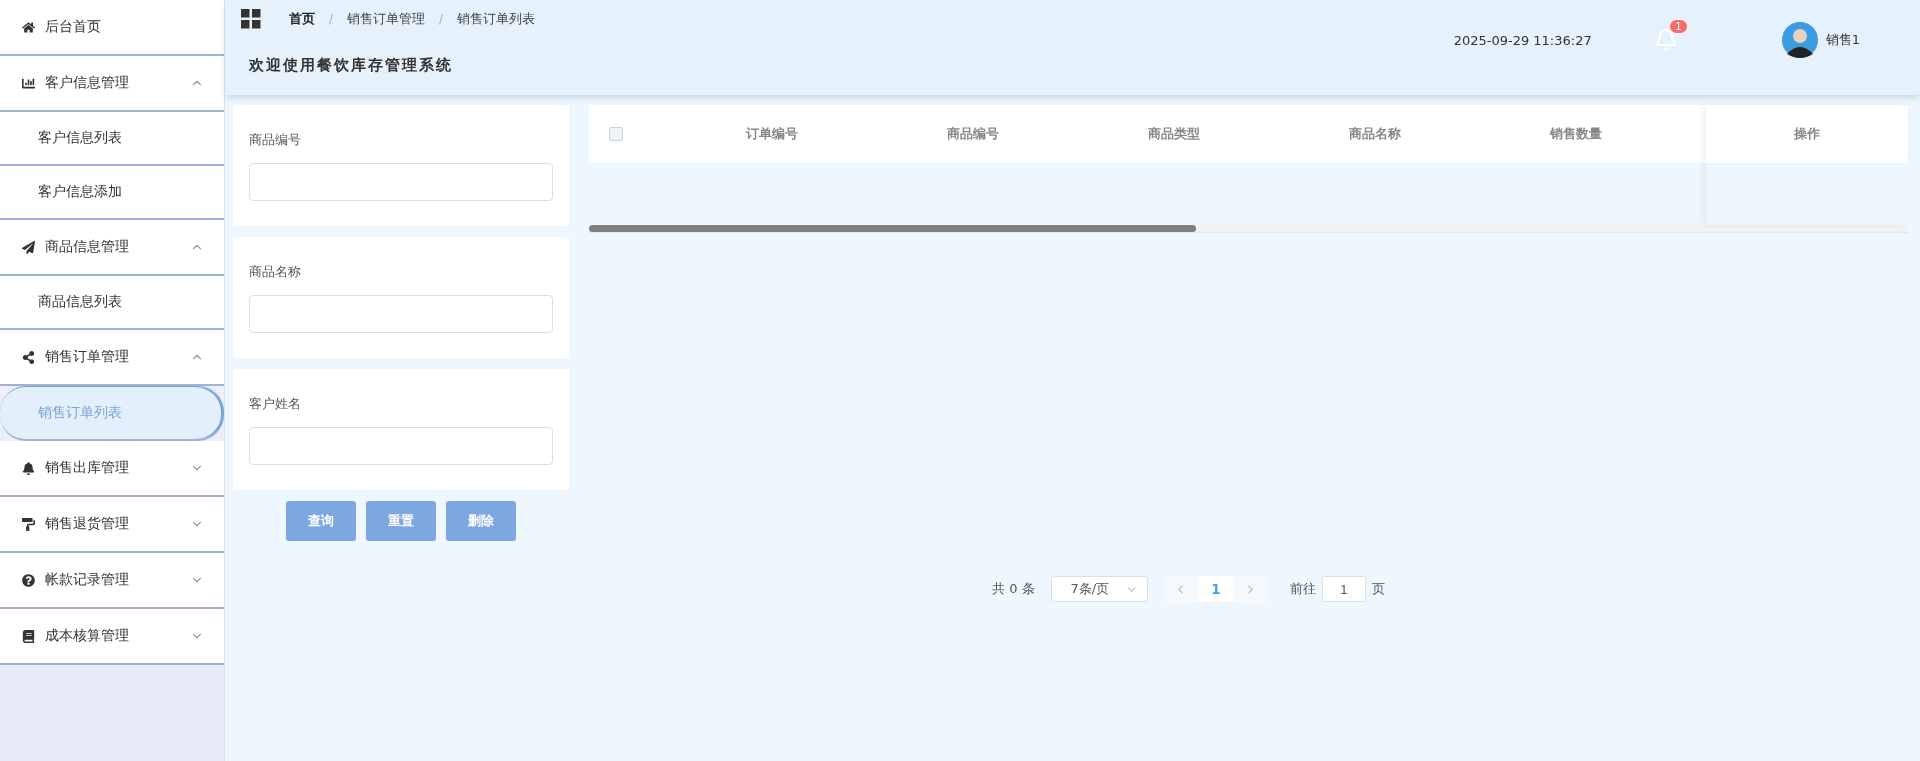 This screenshot has width=1920, height=761. Describe the element at coordinates (1248, 229) in the screenshot. I see `scrollbar-track` at that location.